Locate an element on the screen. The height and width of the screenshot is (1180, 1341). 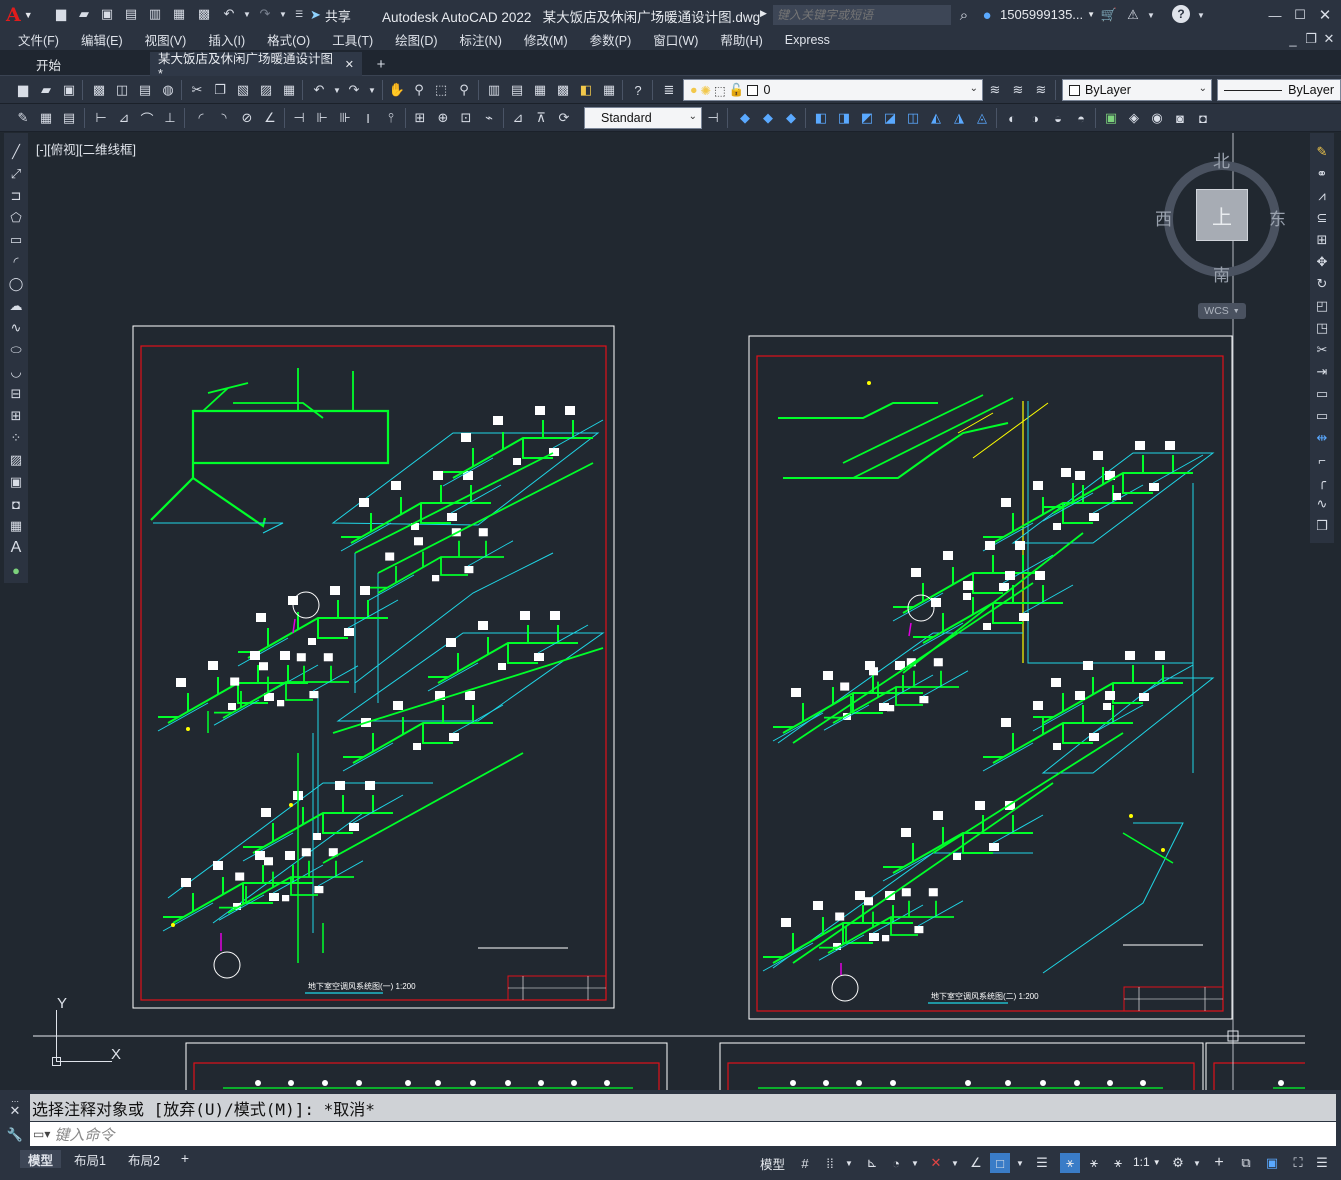
pan-icon: ✋ is located at coordinates (397, 90).